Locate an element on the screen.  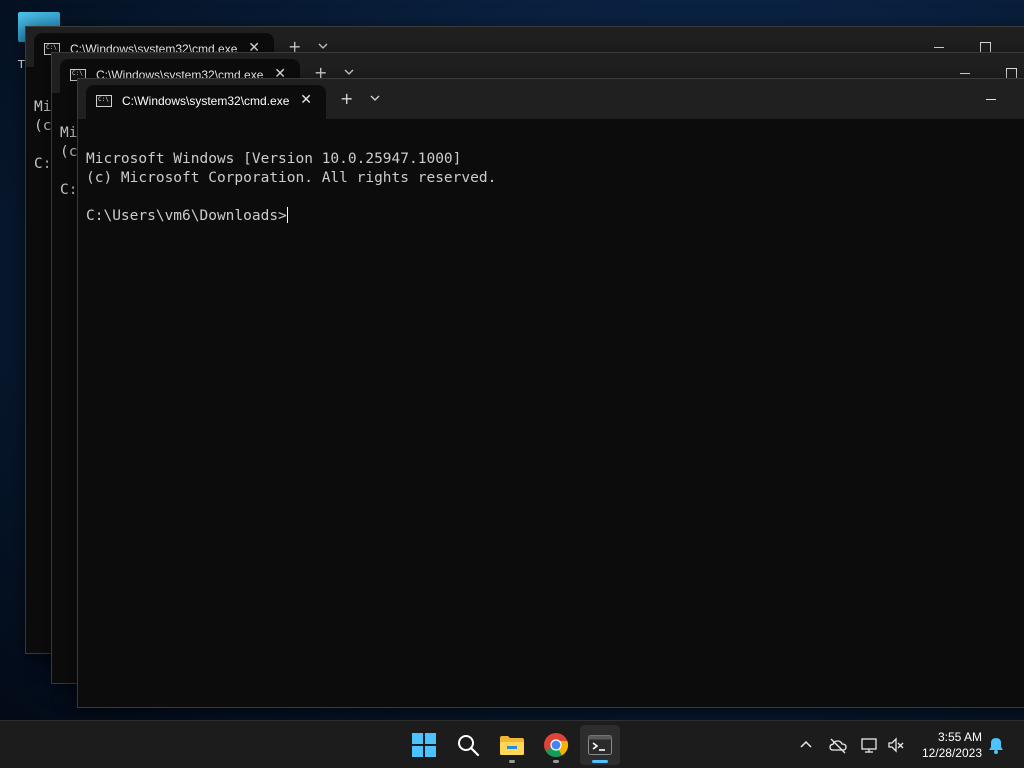
network-tray-button is located at coordinates (870, 745).